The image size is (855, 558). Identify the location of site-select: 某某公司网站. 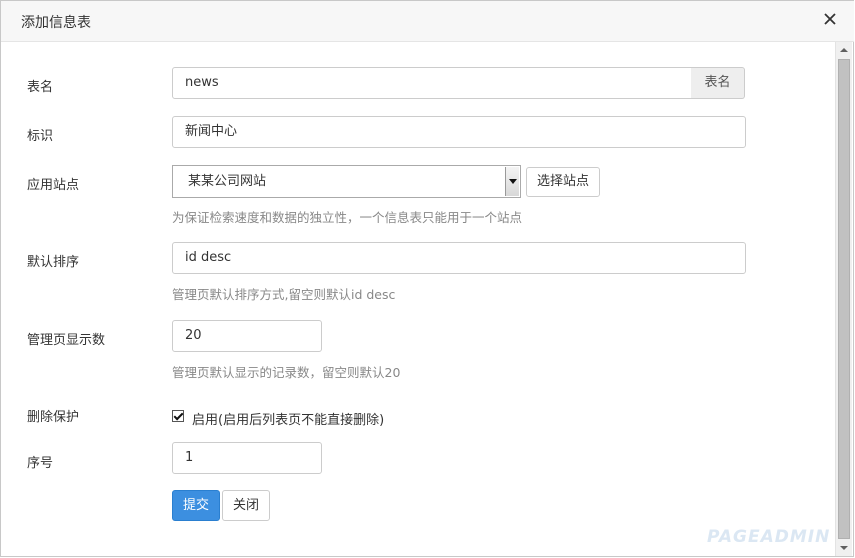
(346, 181).